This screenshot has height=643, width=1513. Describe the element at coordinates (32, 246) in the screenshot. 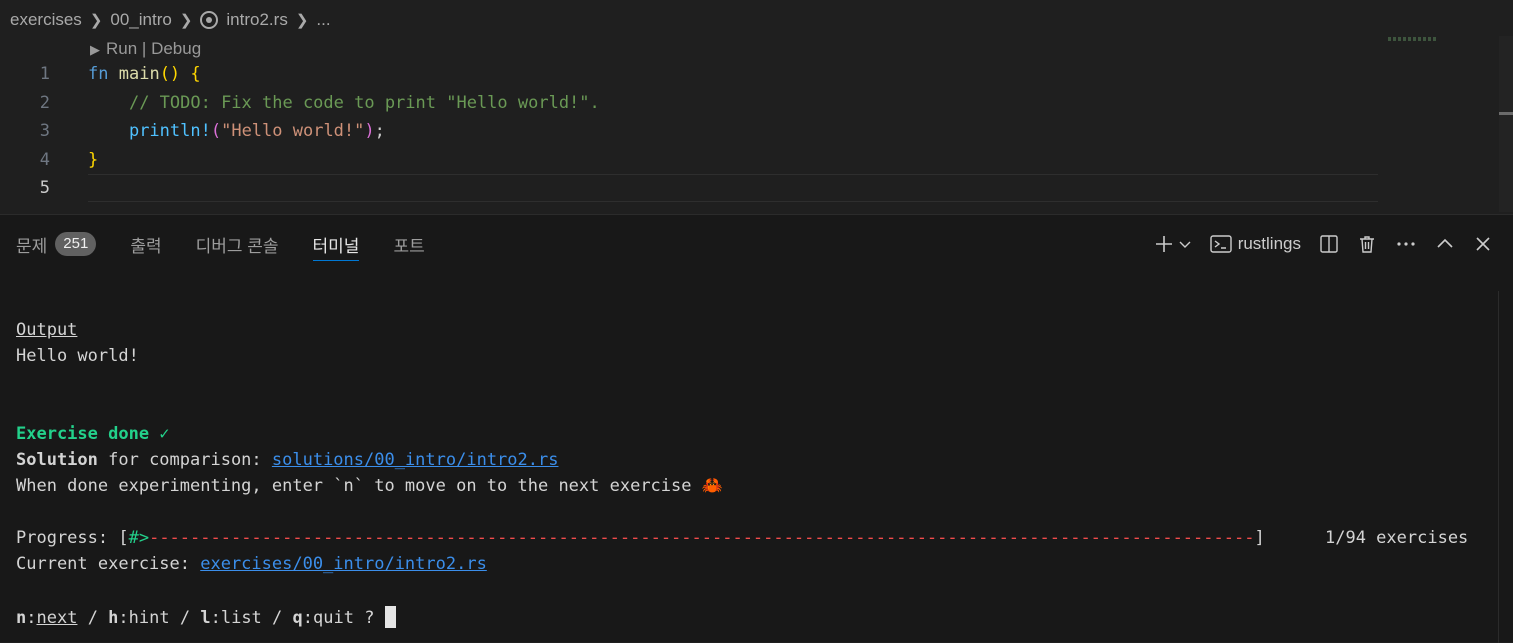

I see `tab-problems-label: 문제` at that location.